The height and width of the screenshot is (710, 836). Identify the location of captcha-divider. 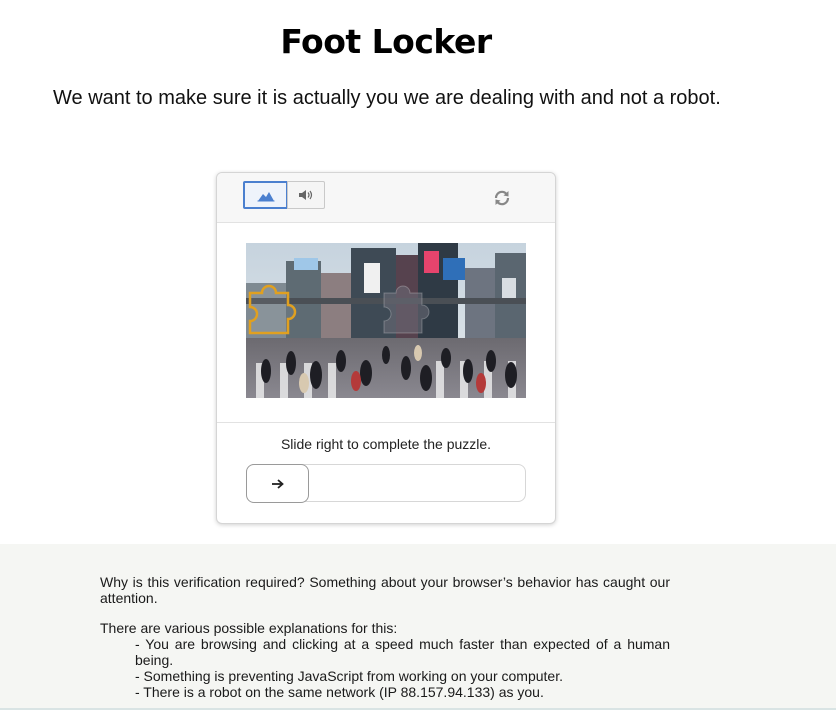
(386, 422).